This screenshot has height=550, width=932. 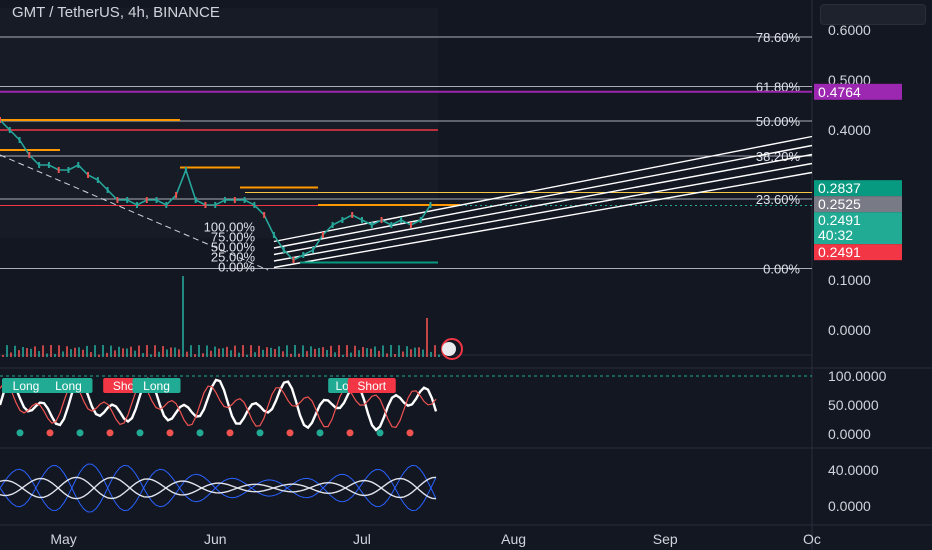 What do you see at coordinates (853, 470) in the screenshot?
I see `lower-pane-tick-label: 40.0000` at bounding box center [853, 470].